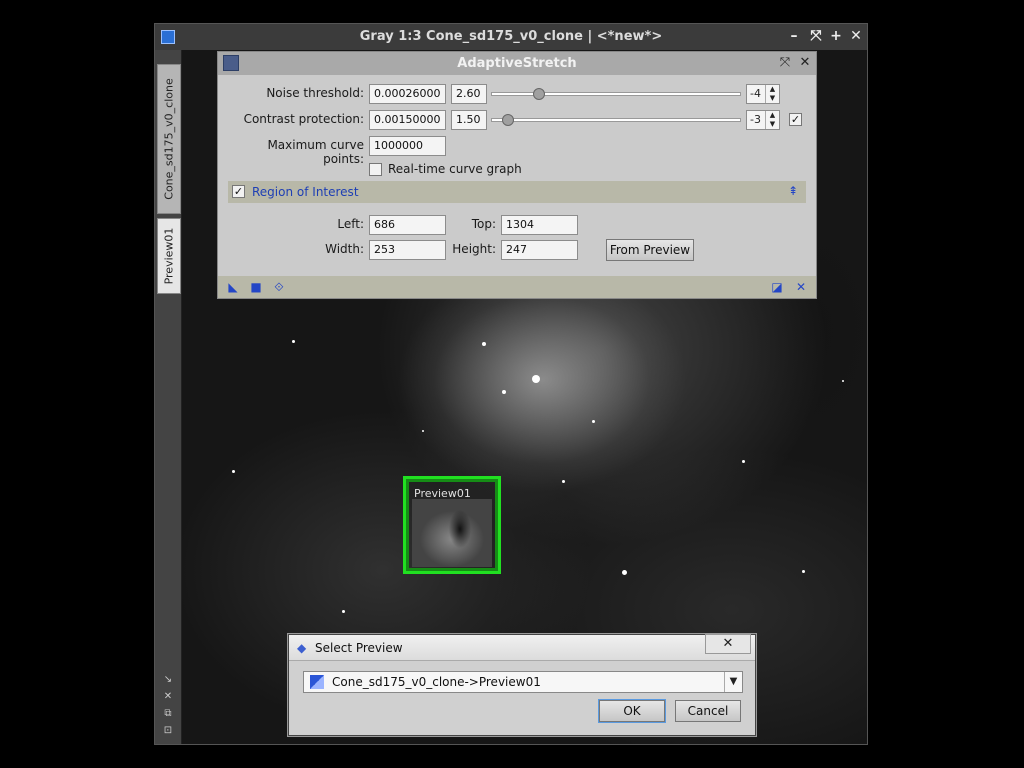 This screenshot has width=1024, height=768. Describe the element at coordinates (350, 224) in the screenshot. I see `roi-left-label: Left:` at that location.